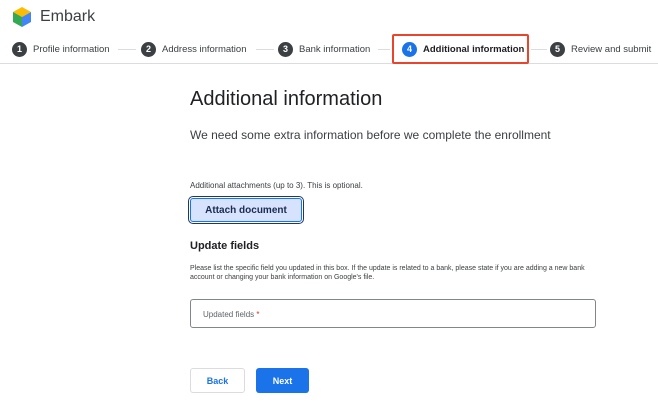  Describe the element at coordinates (557, 49) in the screenshot. I see `step-number: 5` at that location.